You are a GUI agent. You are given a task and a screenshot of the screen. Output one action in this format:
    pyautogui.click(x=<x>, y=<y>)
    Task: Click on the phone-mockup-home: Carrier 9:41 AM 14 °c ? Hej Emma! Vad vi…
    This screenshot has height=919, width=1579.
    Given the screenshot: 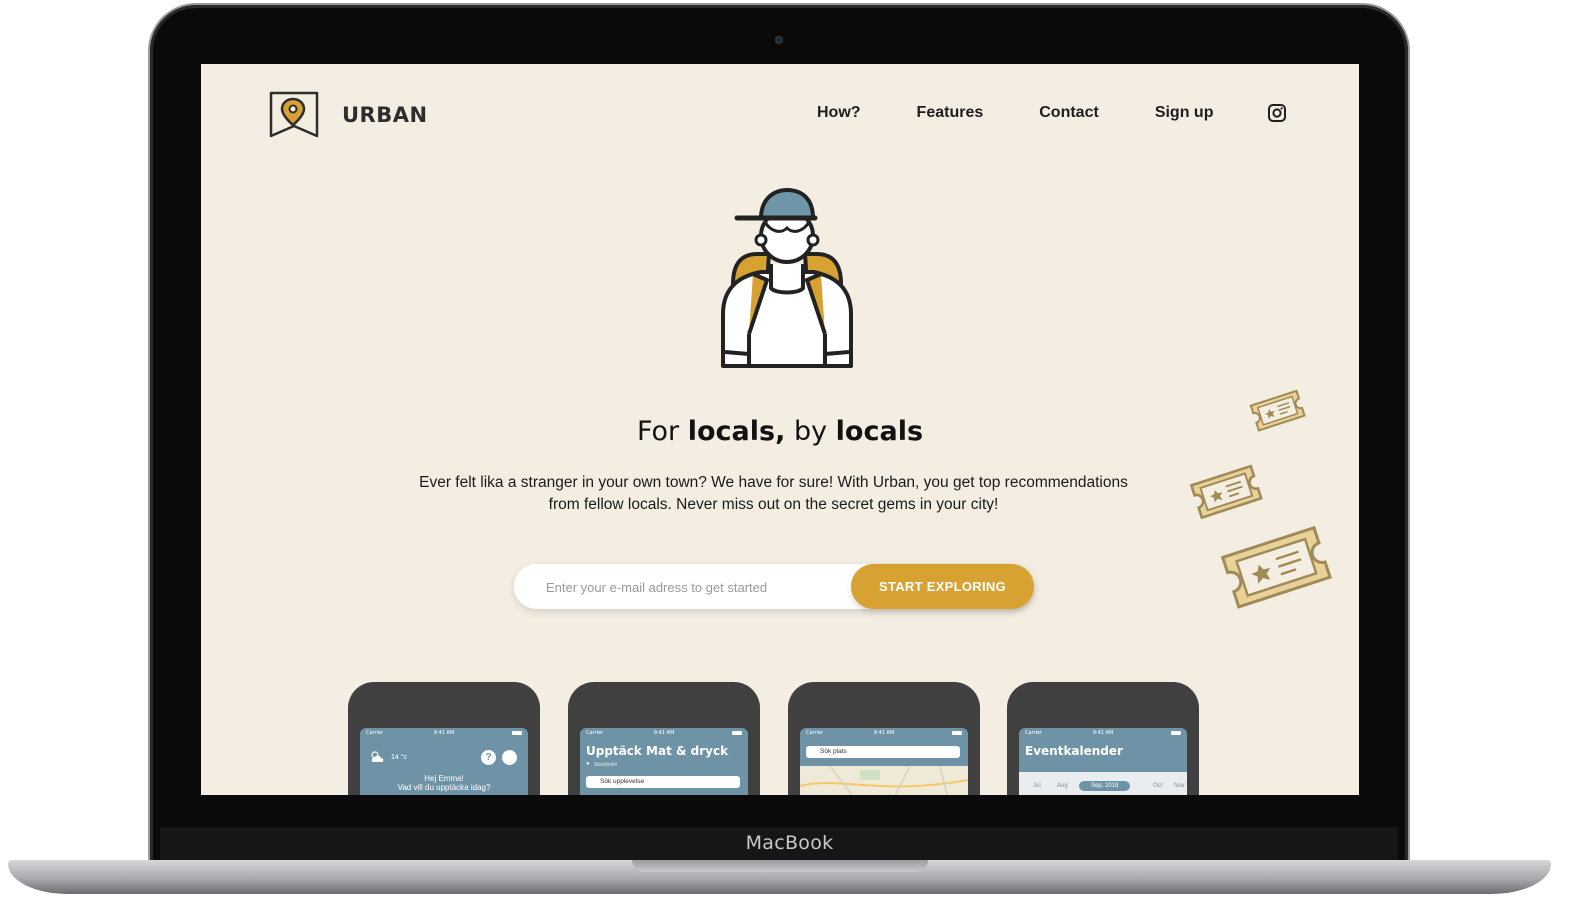 What is the action you would take?
    pyautogui.click(x=444, y=738)
    